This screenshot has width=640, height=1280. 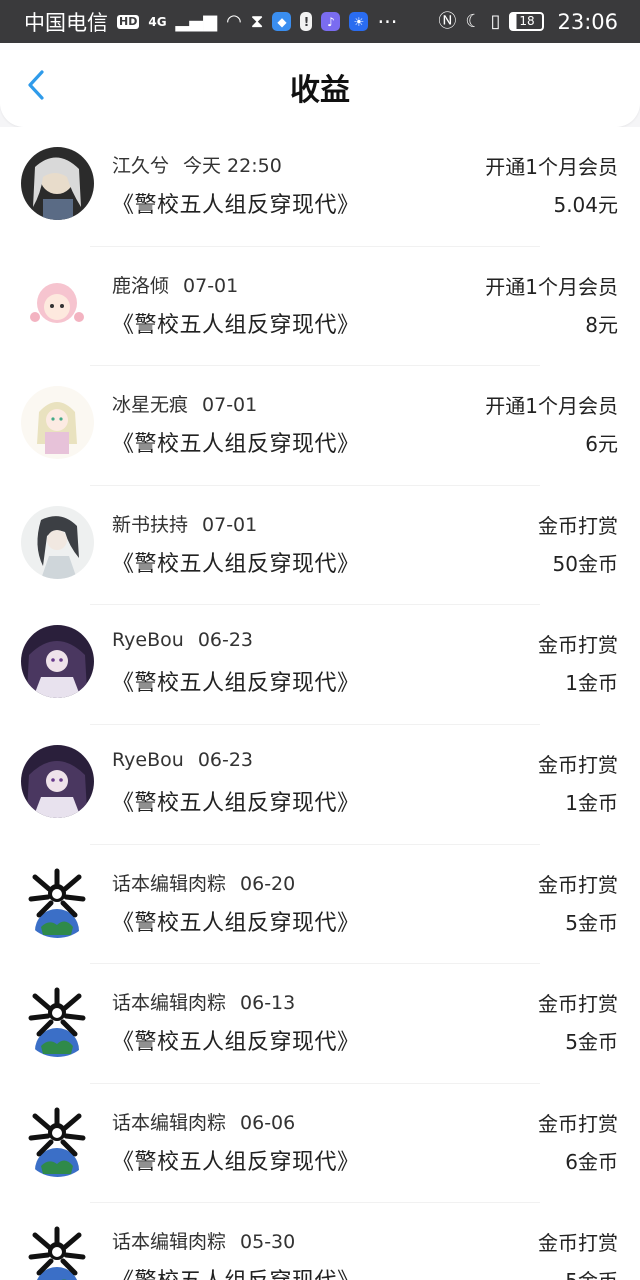 I want to click on income-amount: 50金币, so click(x=585, y=563).